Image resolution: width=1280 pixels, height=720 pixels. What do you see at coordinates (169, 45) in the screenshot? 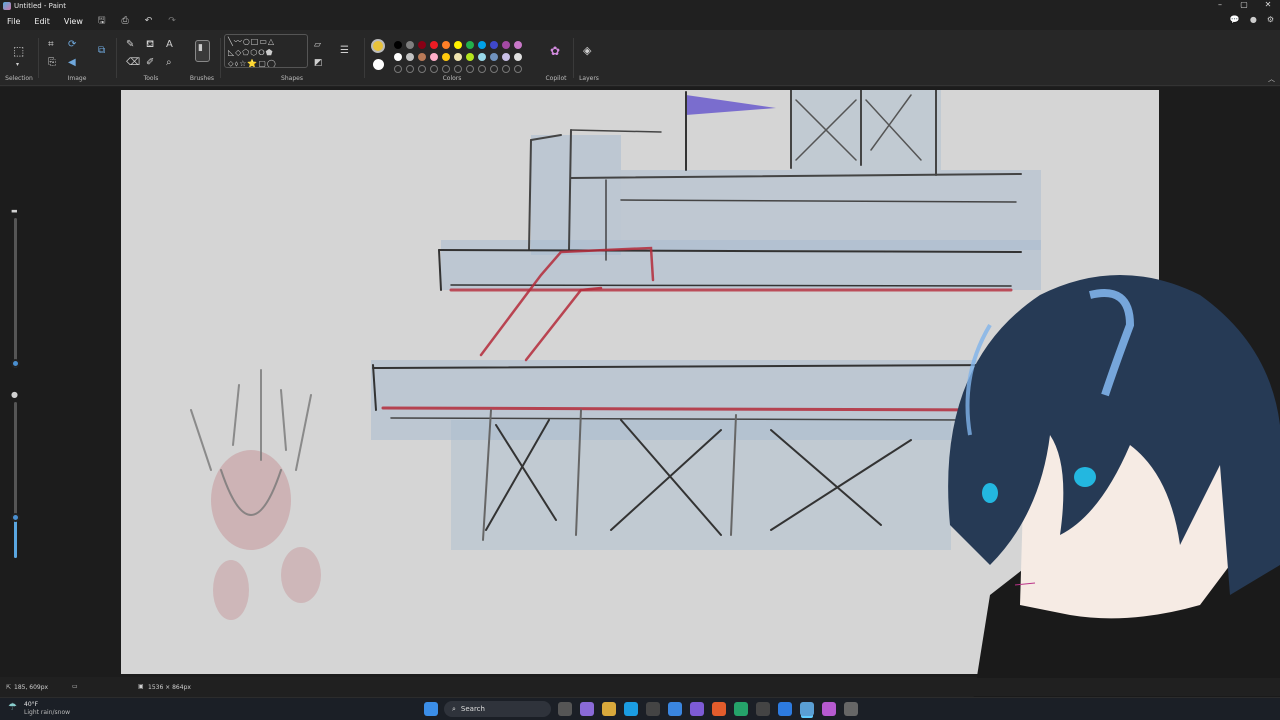
I see `text-tool-icon: A` at bounding box center [169, 45].